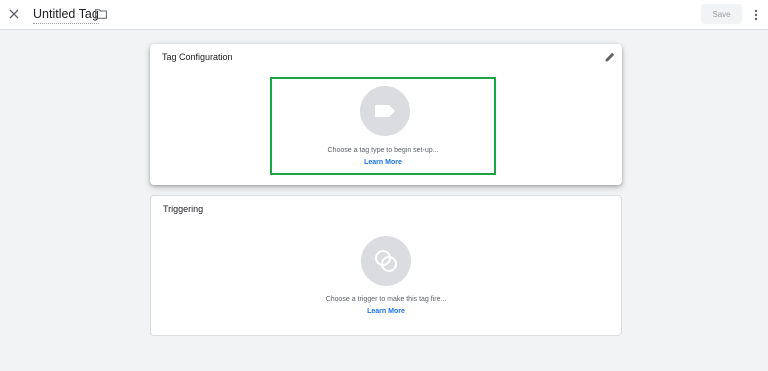 This screenshot has width=768, height=371. I want to click on more-options-button, so click(756, 15).